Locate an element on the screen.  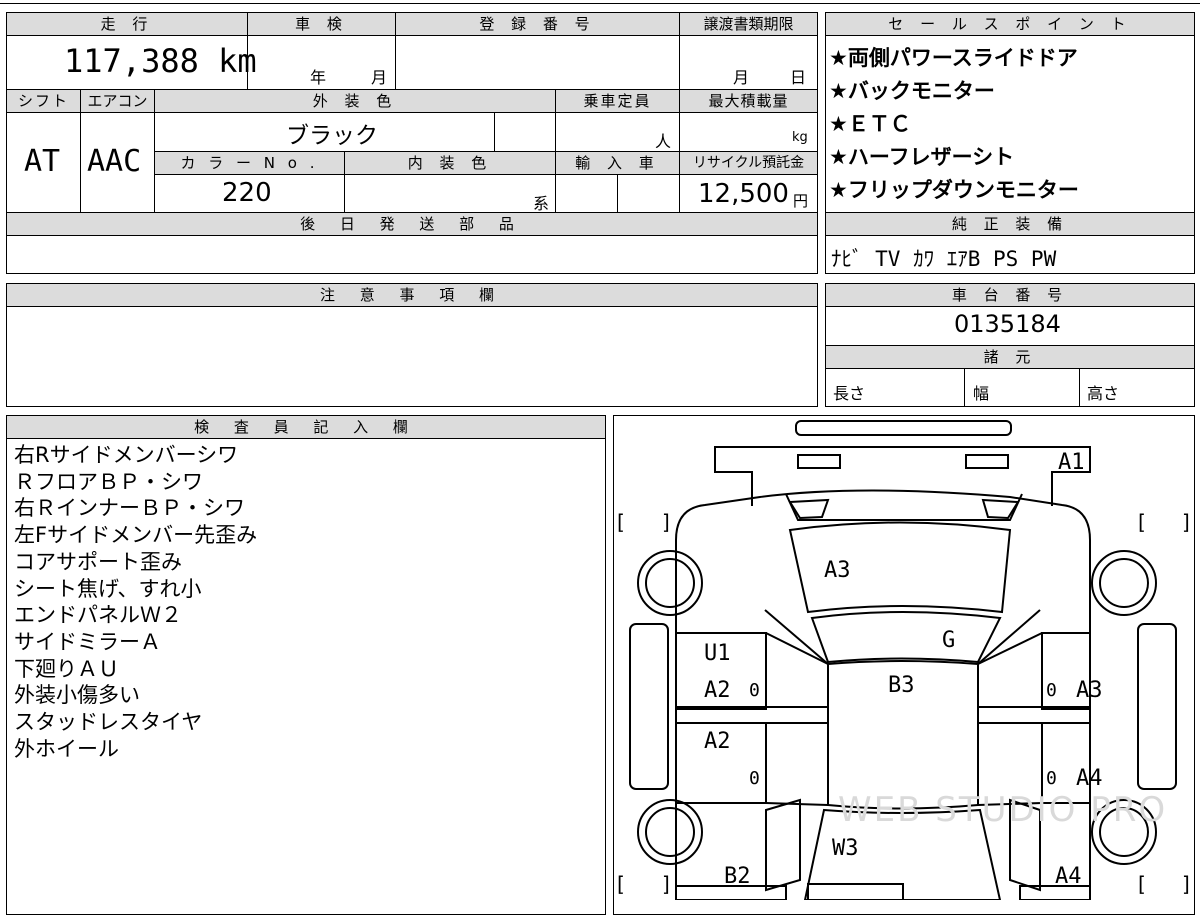
bracket-front-left-close: ] is located at coordinates (666, 522).